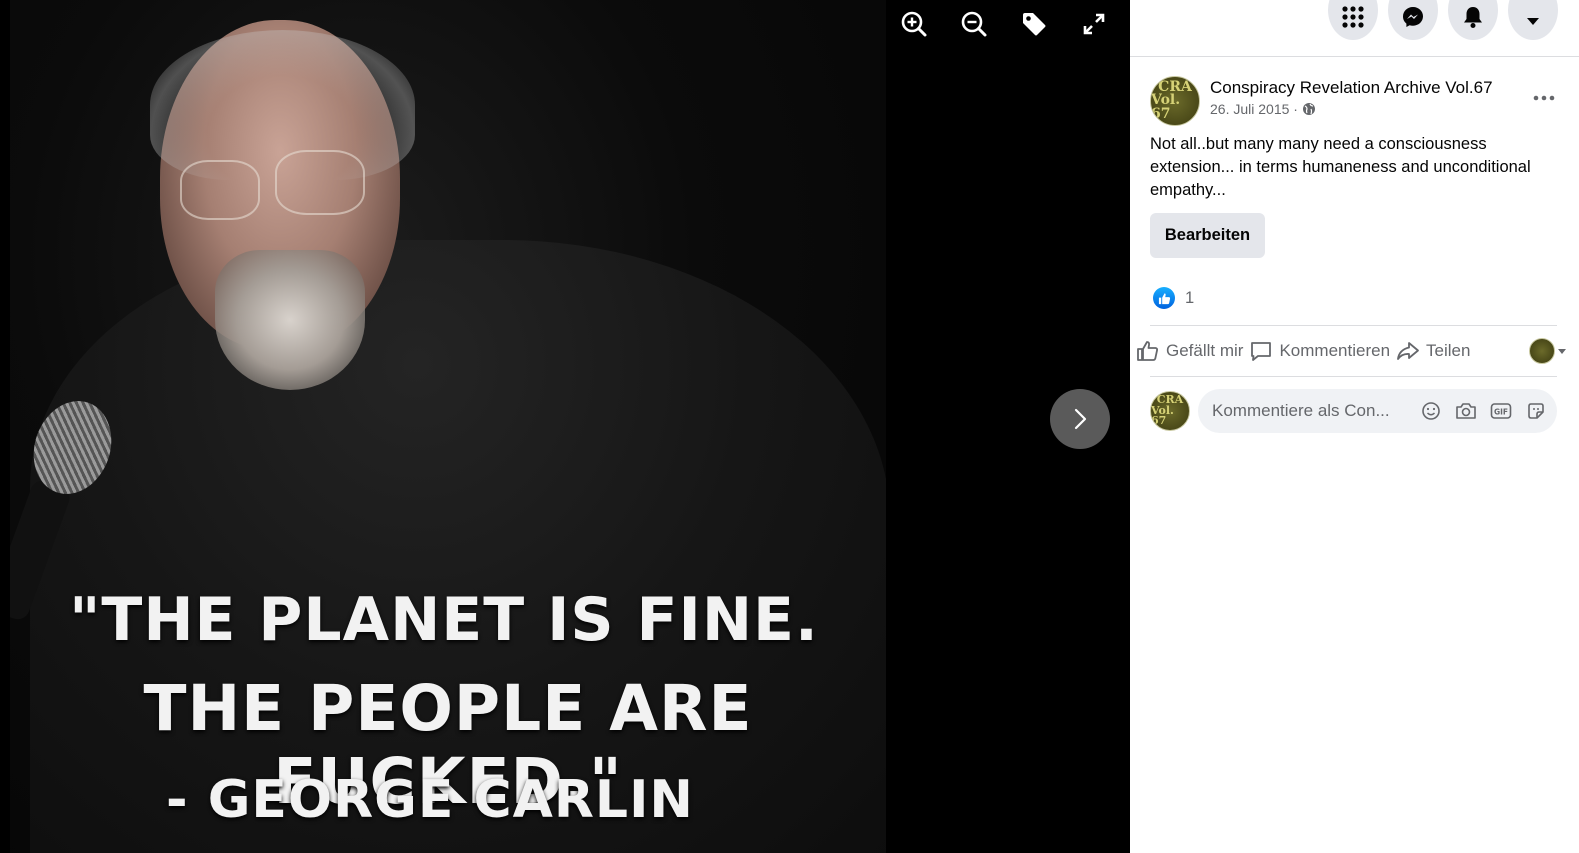  I want to click on camera-icon, so click(1466, 411).